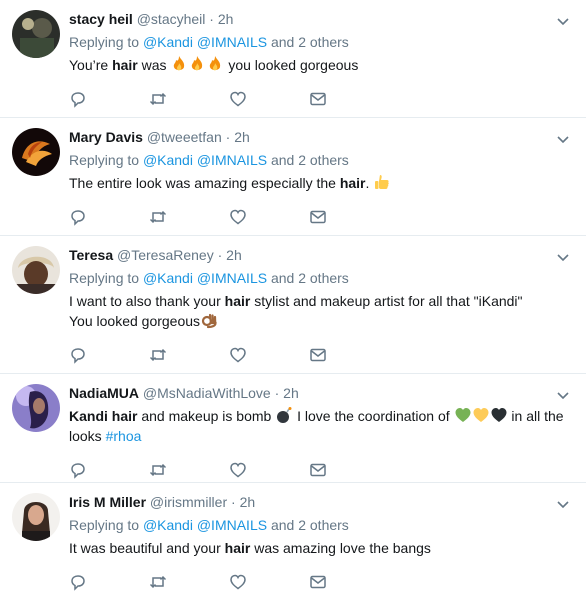 The width and height of the screenshot is (586, 601). I want to click on text-part: It was beautiful and your, so click(147, 548).